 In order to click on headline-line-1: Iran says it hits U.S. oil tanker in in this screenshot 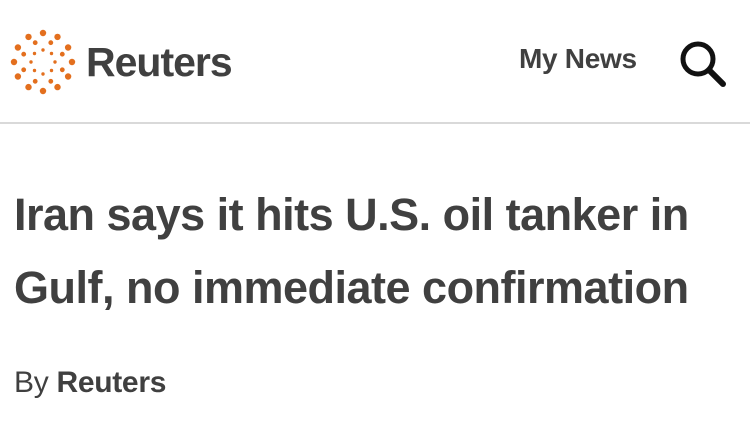, I will do `click(351, 214)`.